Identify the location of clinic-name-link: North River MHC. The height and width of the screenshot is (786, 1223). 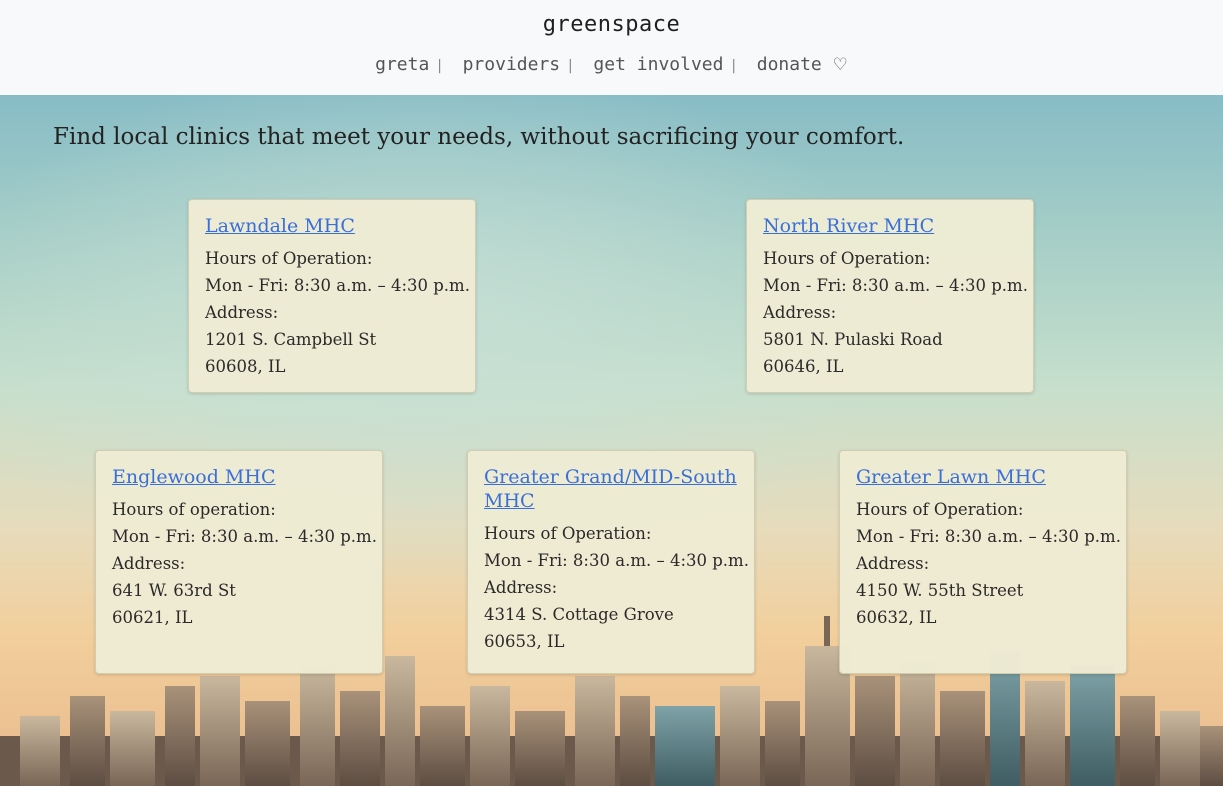
(890, 226).